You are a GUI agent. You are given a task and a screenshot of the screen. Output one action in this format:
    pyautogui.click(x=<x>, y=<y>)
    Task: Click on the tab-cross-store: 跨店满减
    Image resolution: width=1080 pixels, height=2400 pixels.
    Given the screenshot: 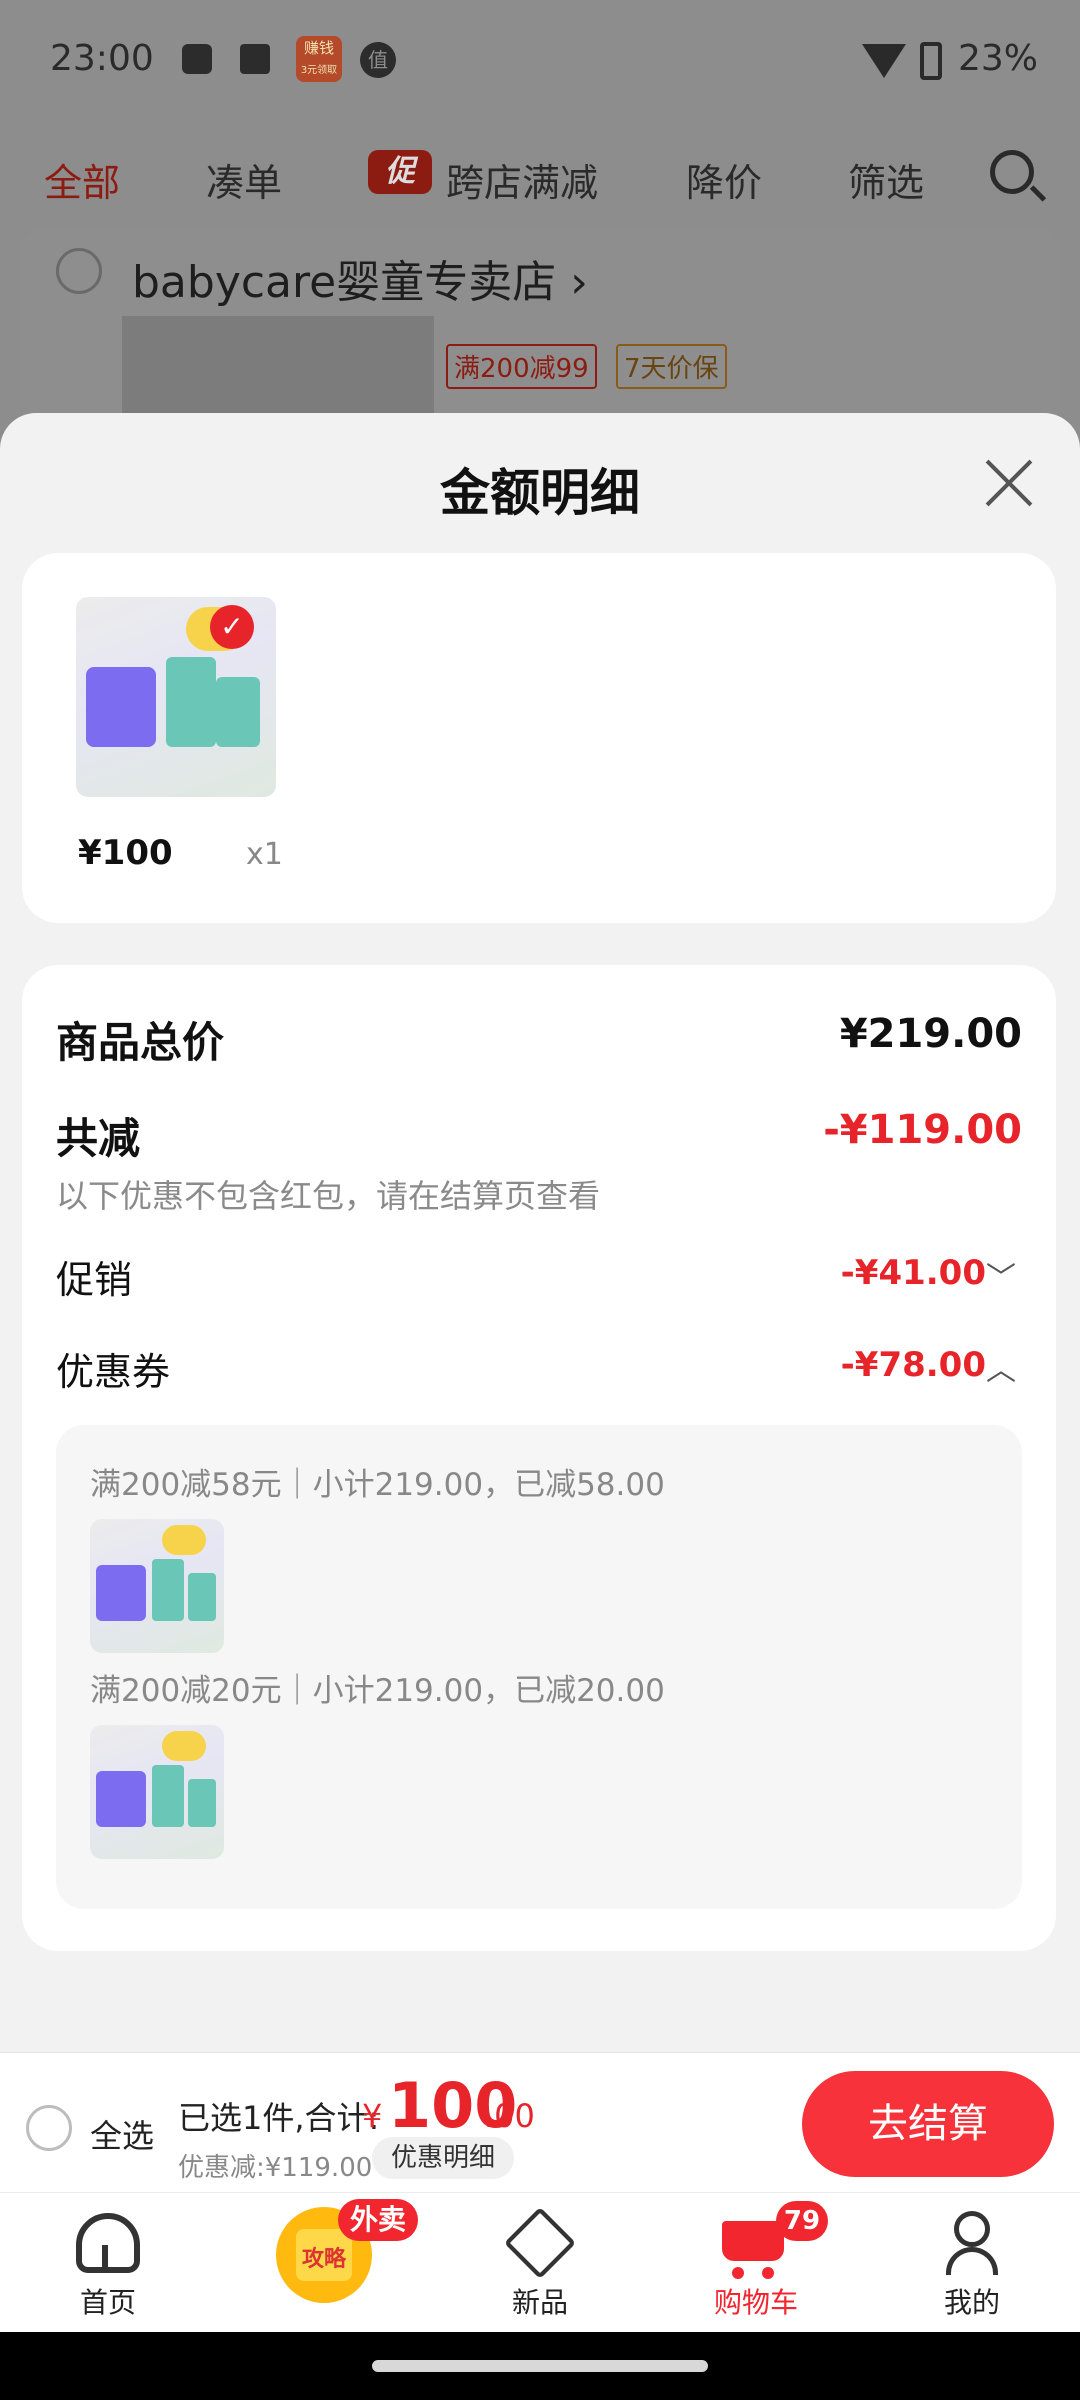 What is the action you would take?
    pyautogui.click(x=522, y=179)
    